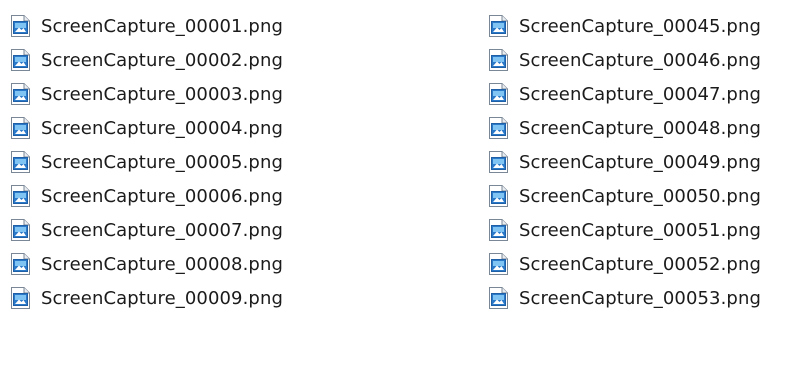 The height and width of the screenshot is (378, 811). I want to click on file-name: ScreenCapture_00005.png, so click(162, 162).